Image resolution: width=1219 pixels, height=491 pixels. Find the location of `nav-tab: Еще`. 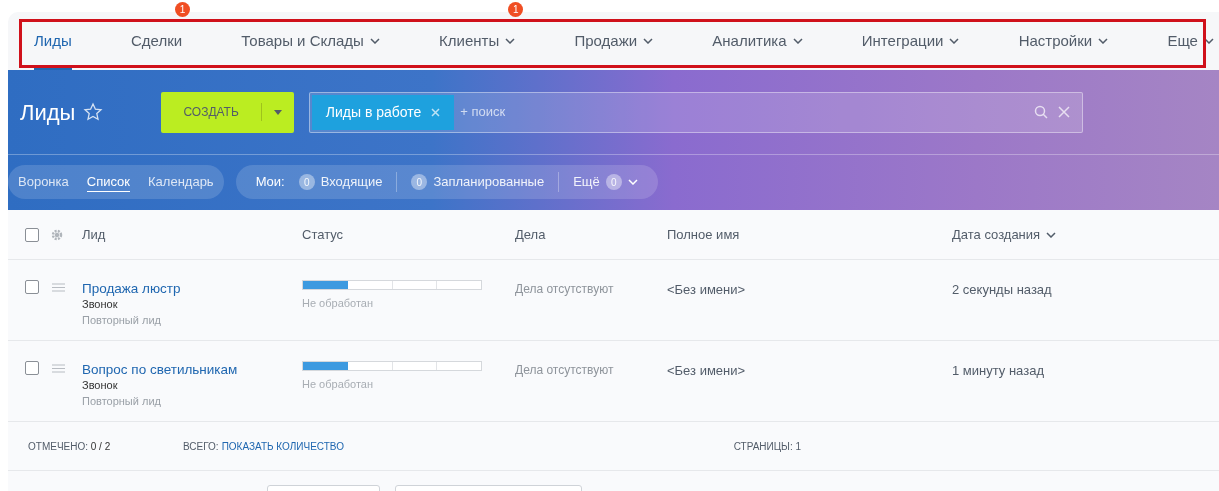

nav-tab: Еще is located at coordinates (1190, 41).